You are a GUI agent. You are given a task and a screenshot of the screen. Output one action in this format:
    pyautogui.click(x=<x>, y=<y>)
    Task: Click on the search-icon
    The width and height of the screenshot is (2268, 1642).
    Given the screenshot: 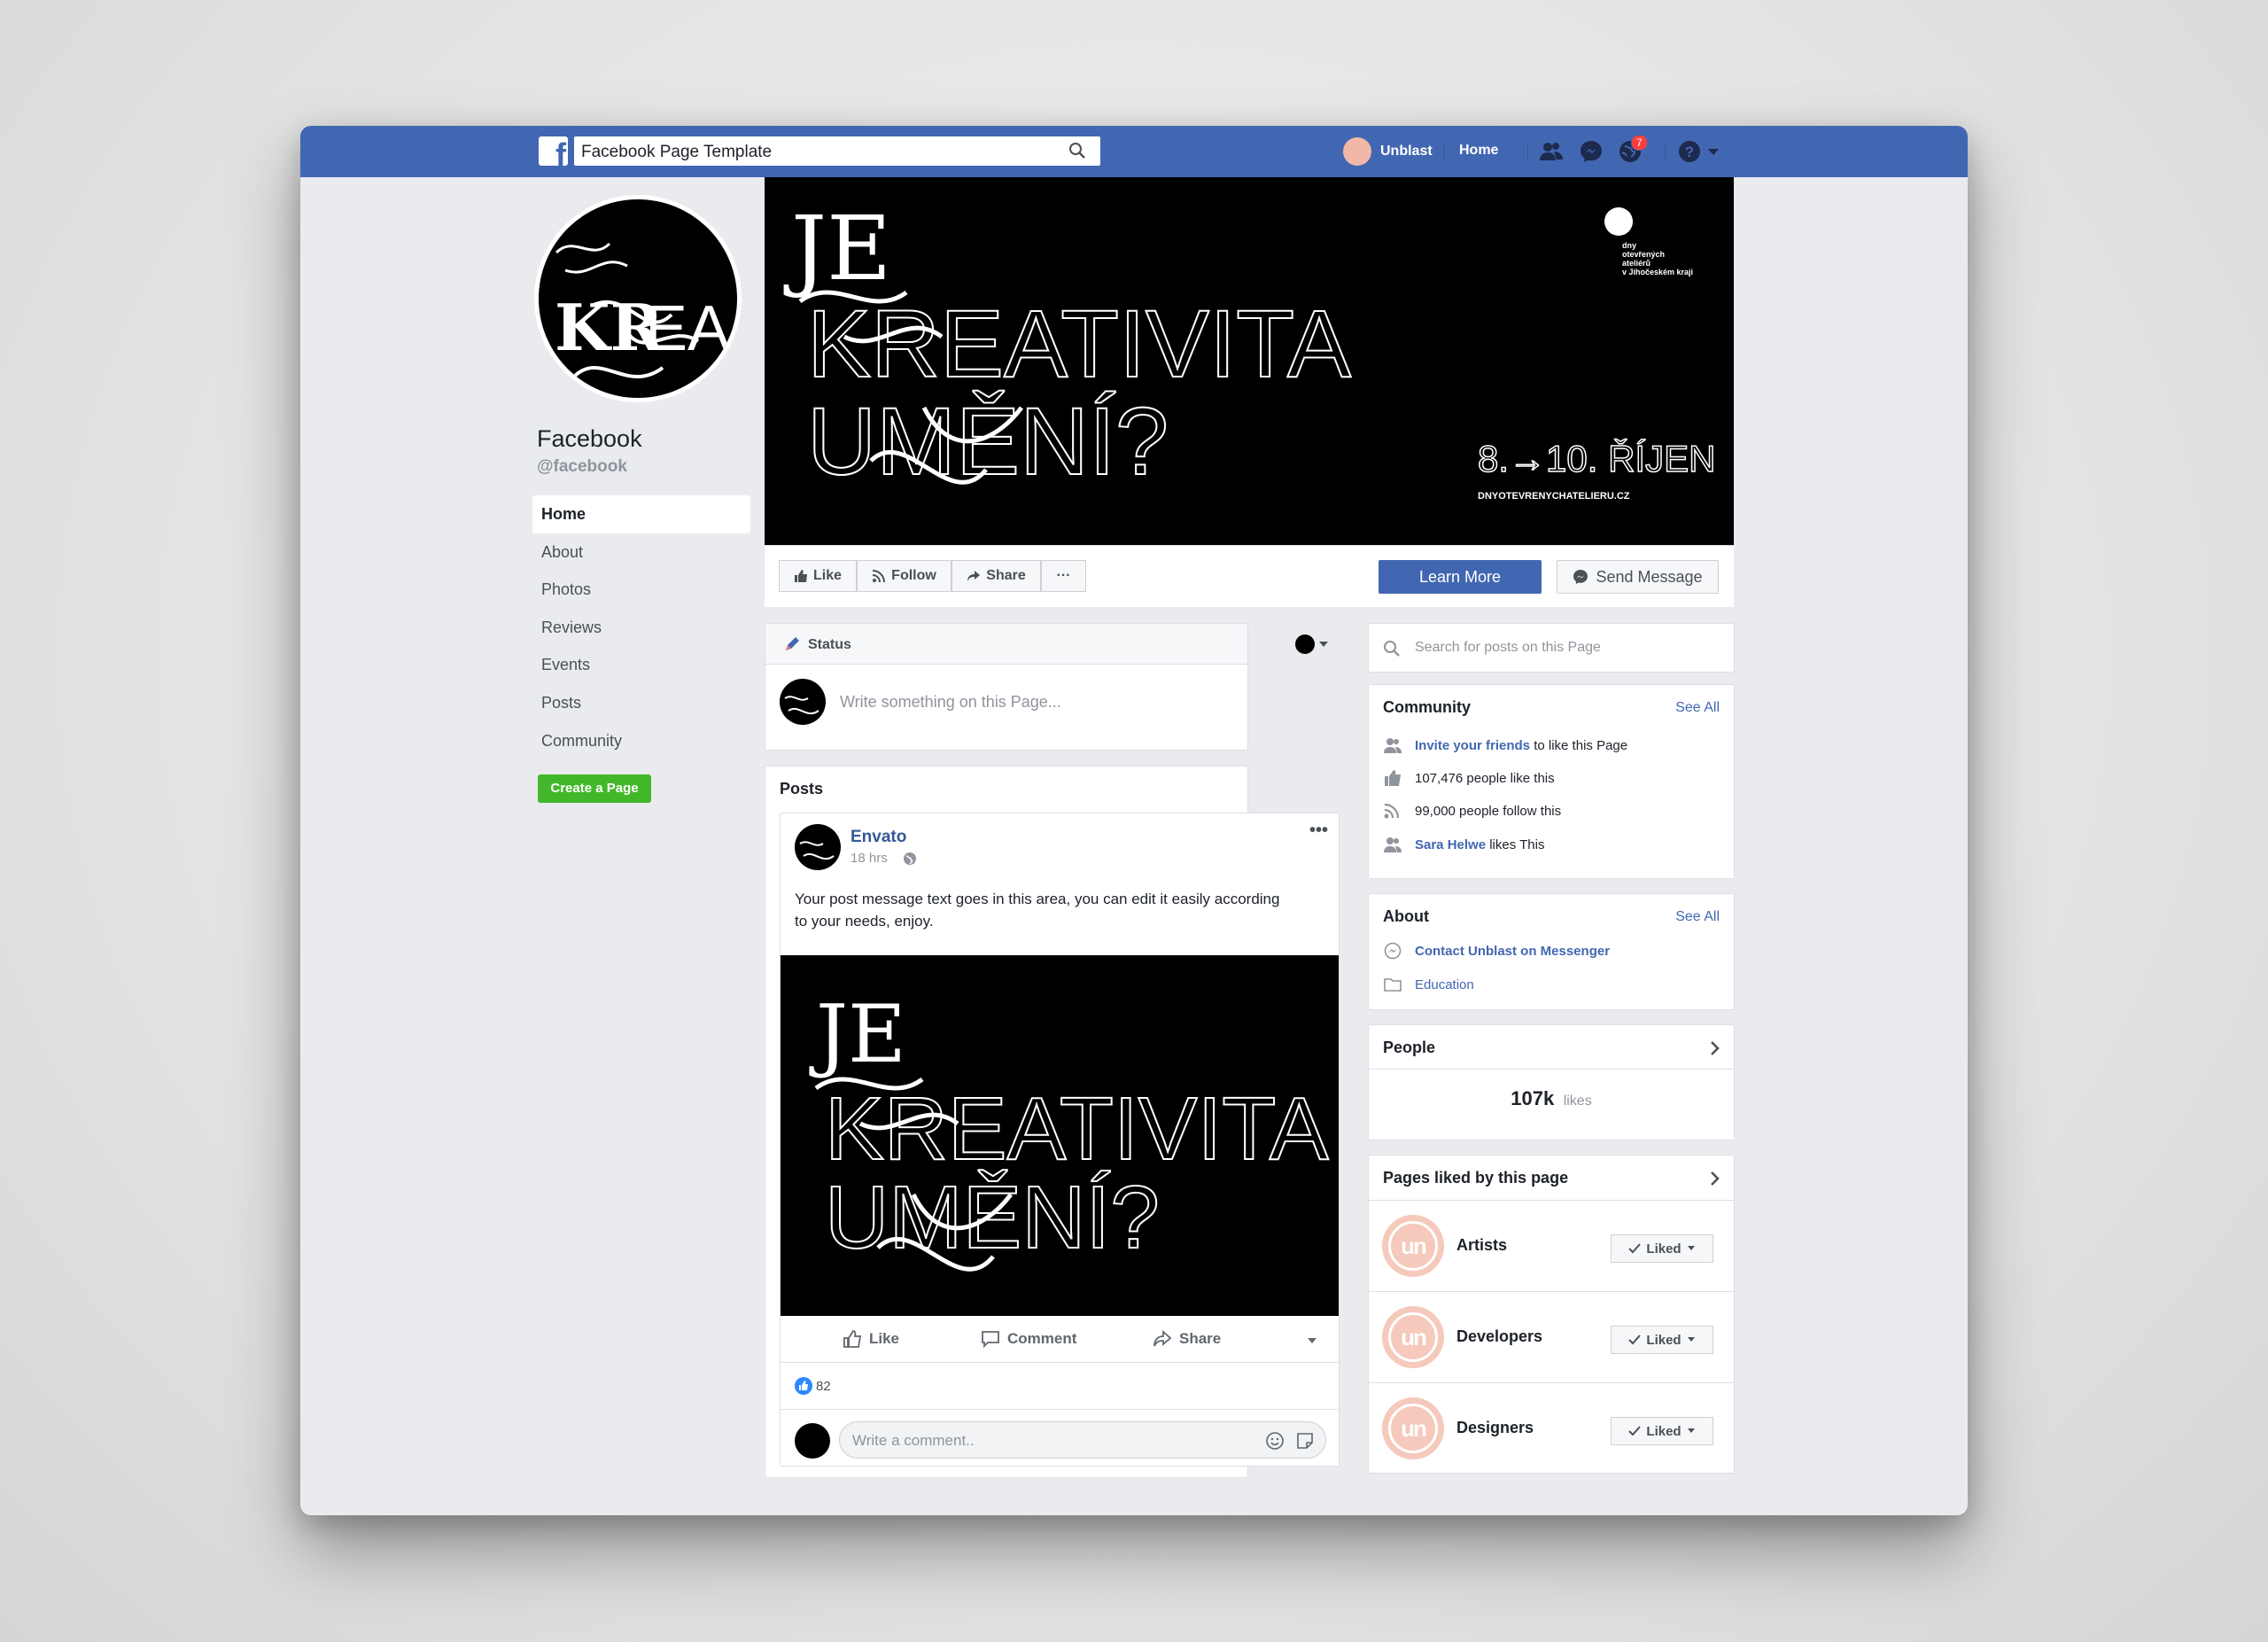 What is the action you would take?
    pyautogui.click(x=1077, y=151)
    